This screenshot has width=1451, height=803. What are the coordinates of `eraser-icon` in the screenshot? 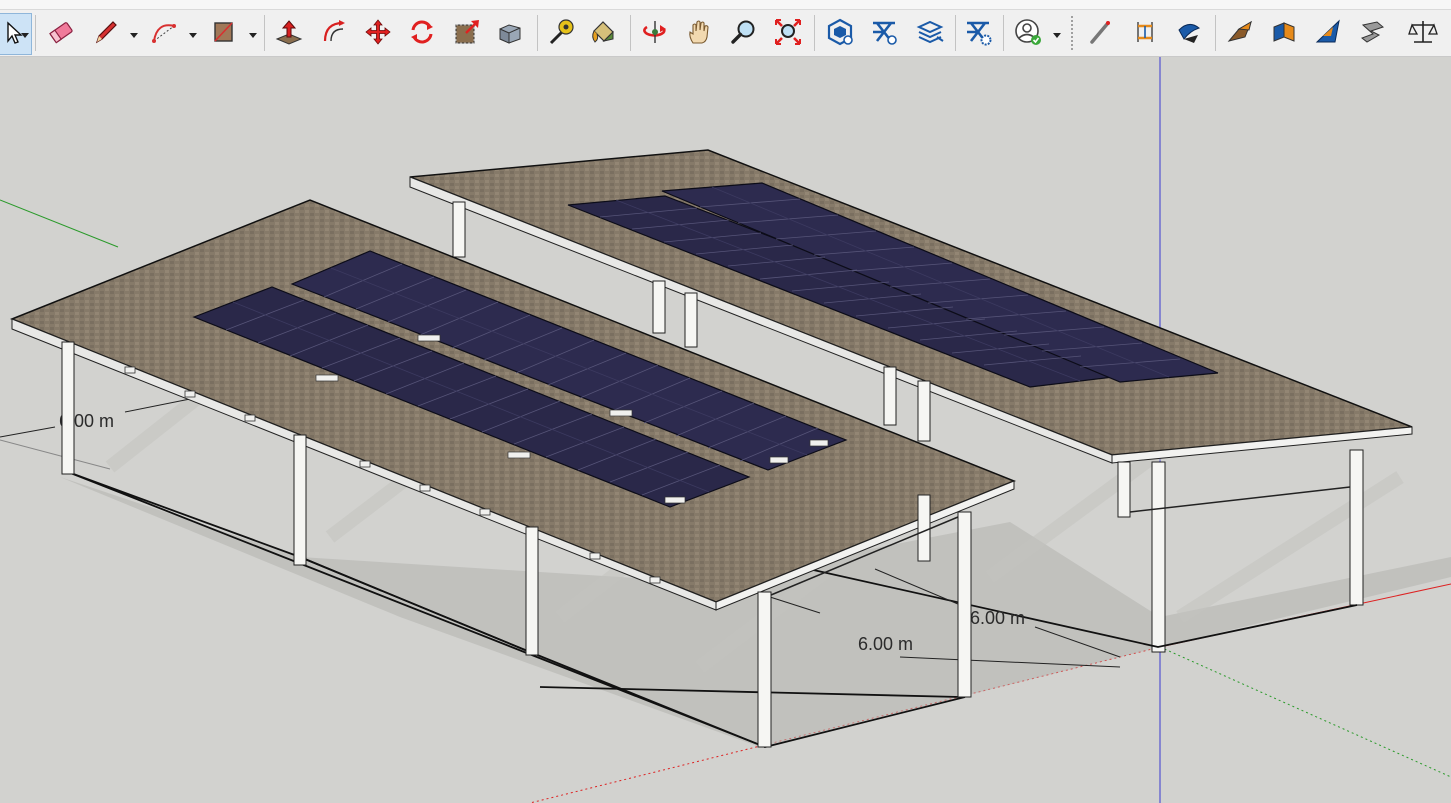 It's located at (61, 34).